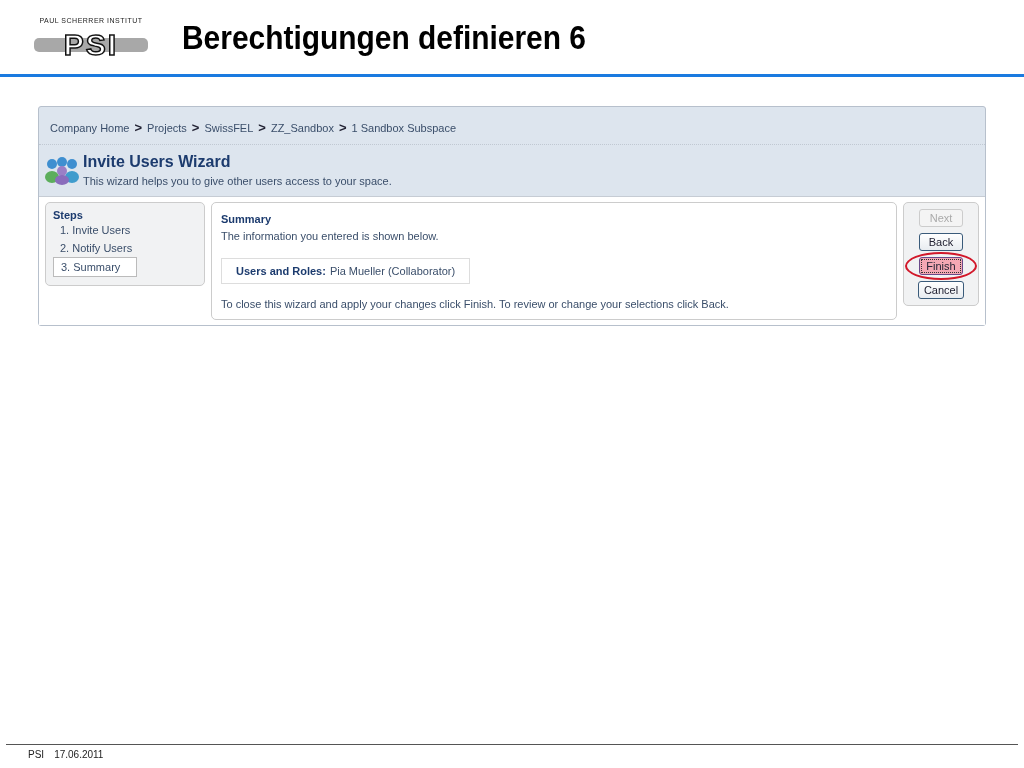 The width and height of the screenshot is (1024, 768). I want to click on field-label: Users and Roles:, so click(281, 271).